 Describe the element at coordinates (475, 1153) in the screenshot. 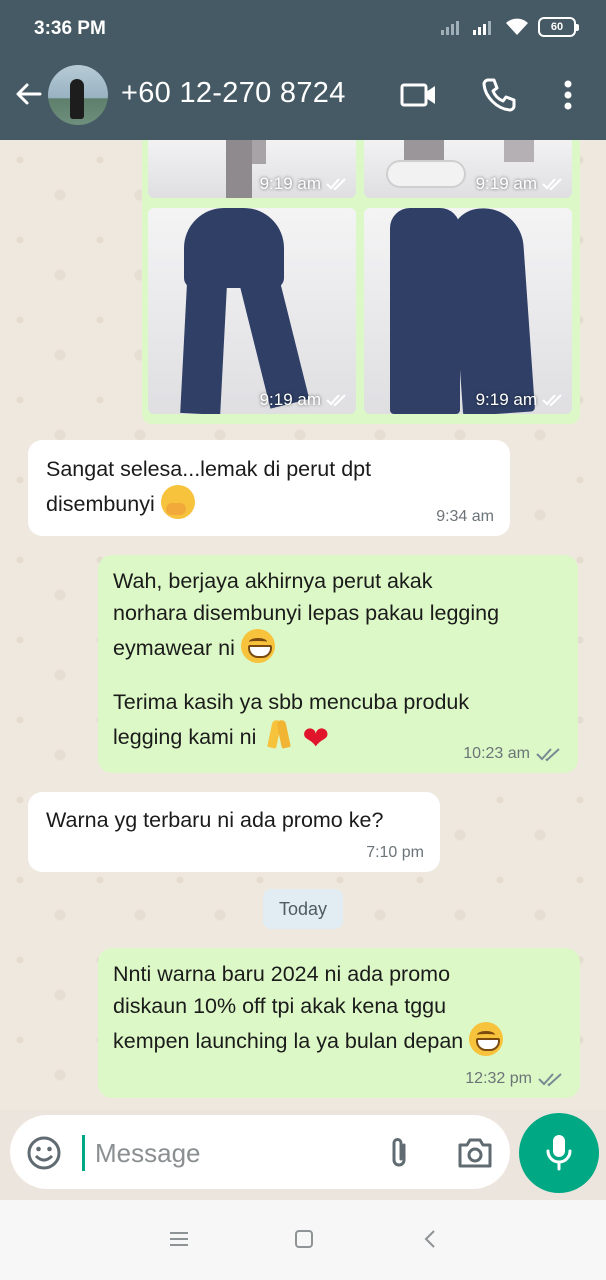

I see `camera-icon` at that location.